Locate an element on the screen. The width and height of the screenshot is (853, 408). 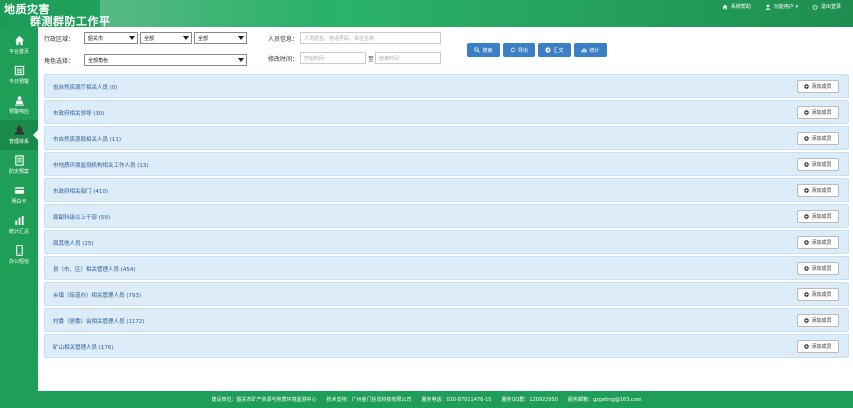
sidebar-item-label: 统计汇总 is located at coordinates (18, 232).